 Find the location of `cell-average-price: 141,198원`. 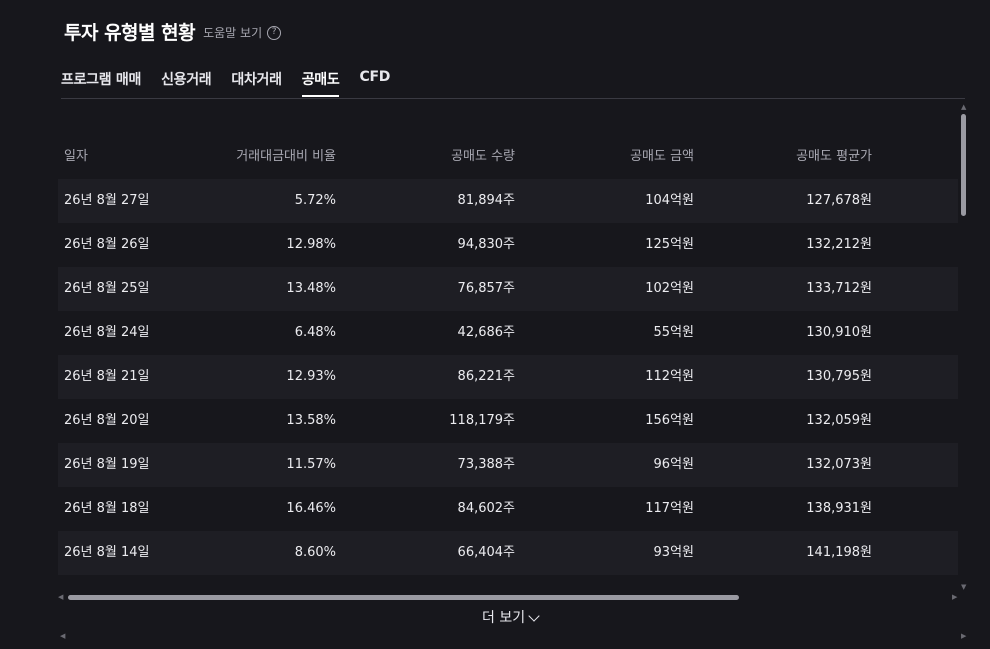

cell-average-price: 141,198원 is located at coordinates (839, 552).